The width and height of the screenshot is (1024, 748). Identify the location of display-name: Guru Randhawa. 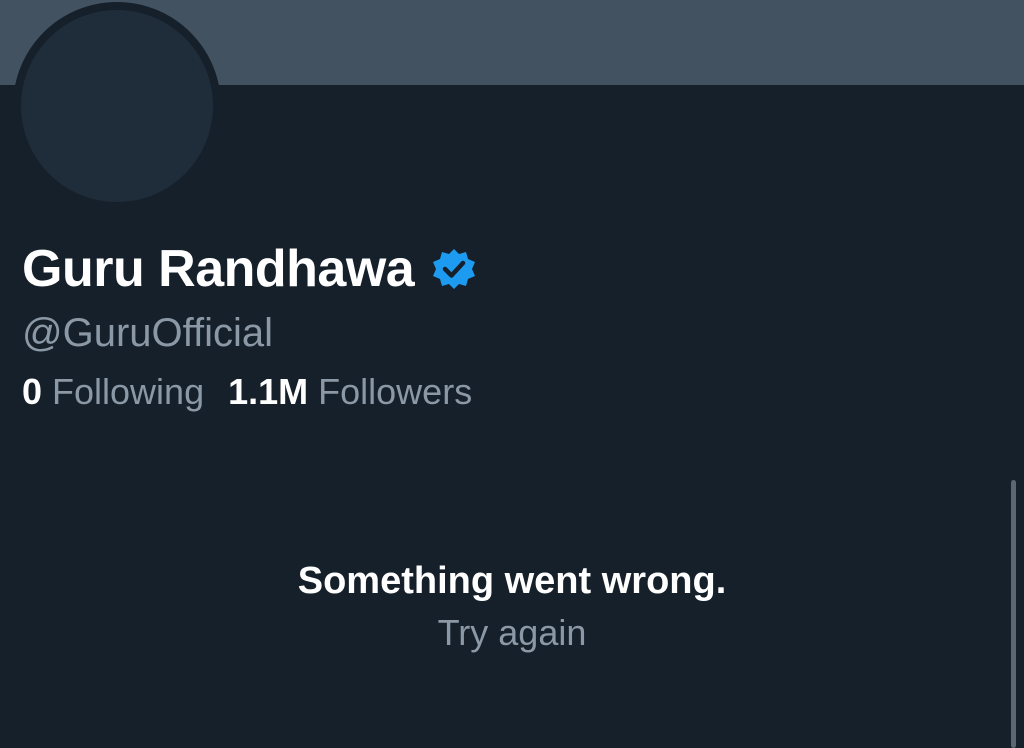
(218, 269).